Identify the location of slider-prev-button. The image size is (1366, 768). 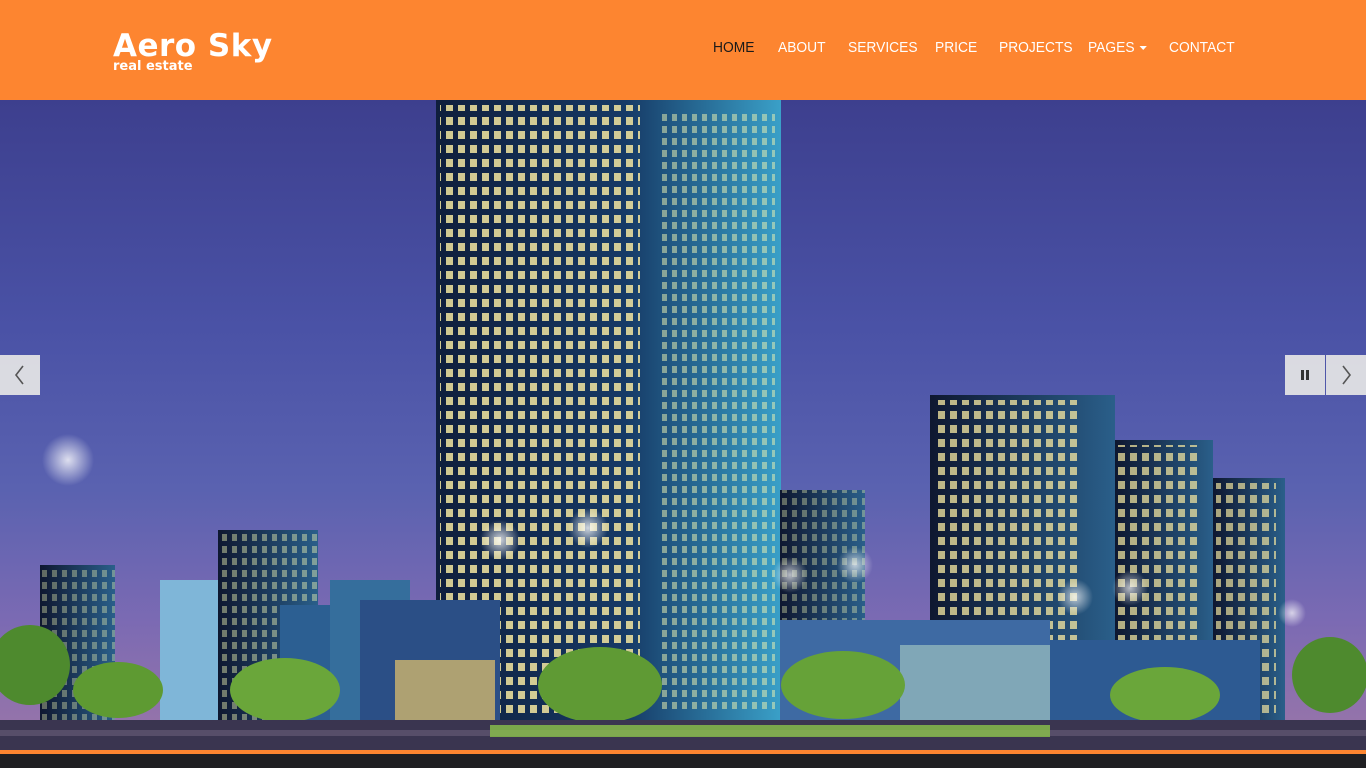
(20, 375).